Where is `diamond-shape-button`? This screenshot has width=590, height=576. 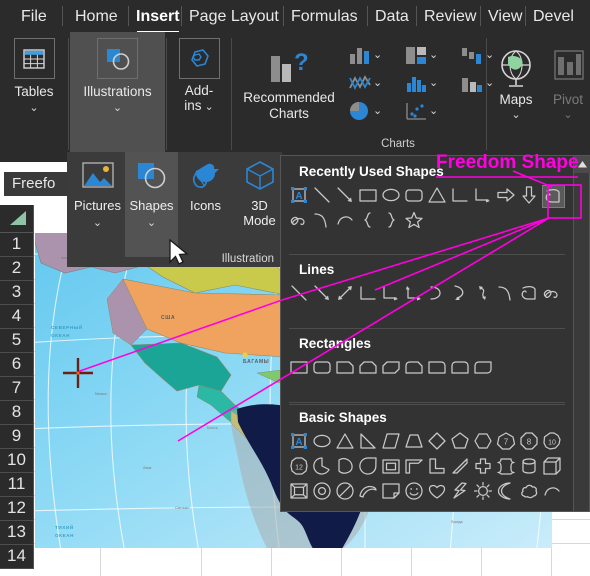 diamond-shape-button is located at coordinates (438, 442).